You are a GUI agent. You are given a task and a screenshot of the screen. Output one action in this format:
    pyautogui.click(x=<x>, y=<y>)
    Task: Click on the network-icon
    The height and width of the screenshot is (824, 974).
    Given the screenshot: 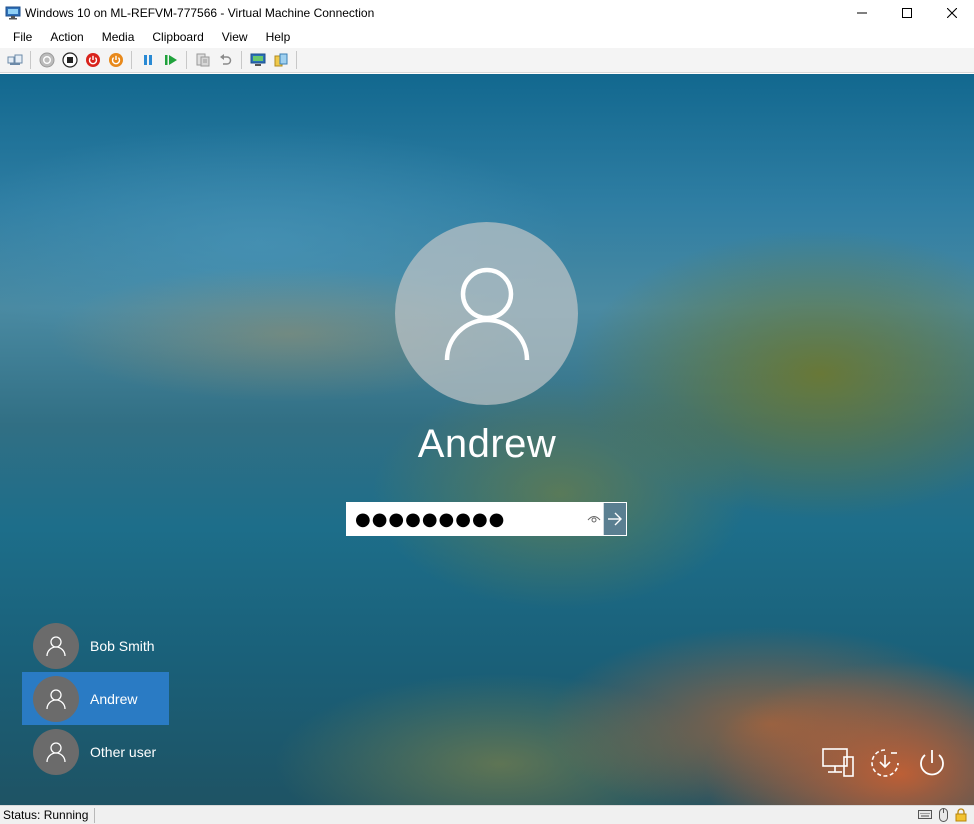 What is the action you would take?
    pyautogui.click(x=838, y=762)
    